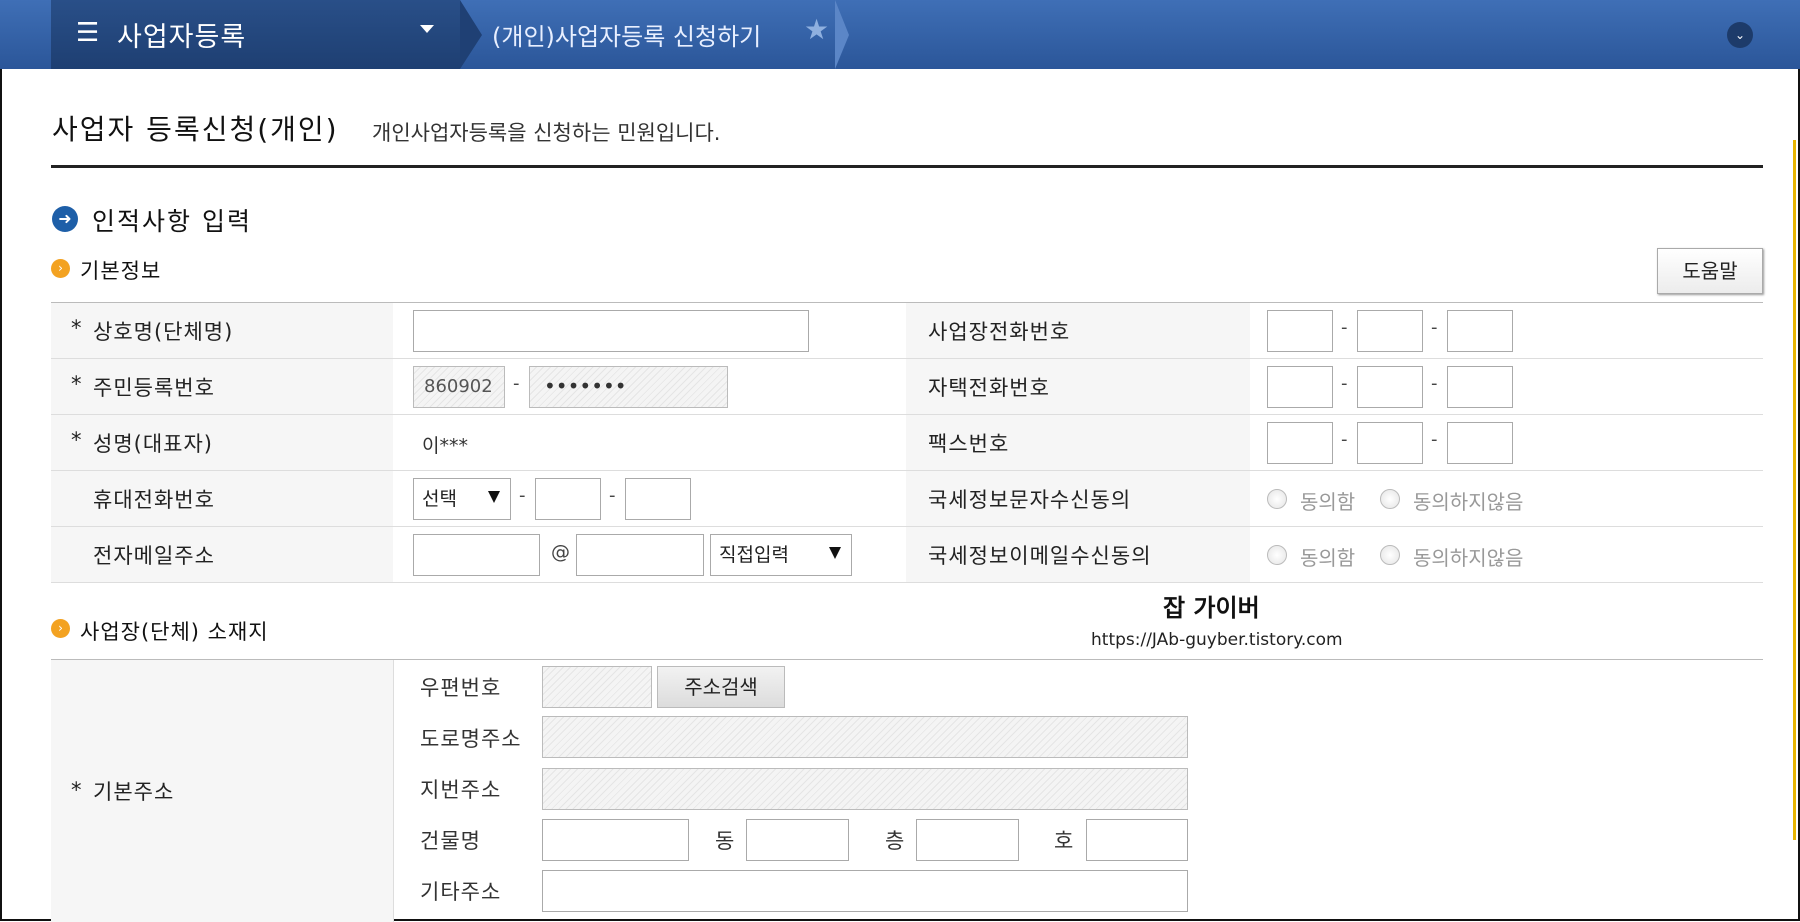  What do you see at coordinates (121, 271) in the screenshot?
I see `basic-info-title: 기본정보` at bounding box center [121, 271].